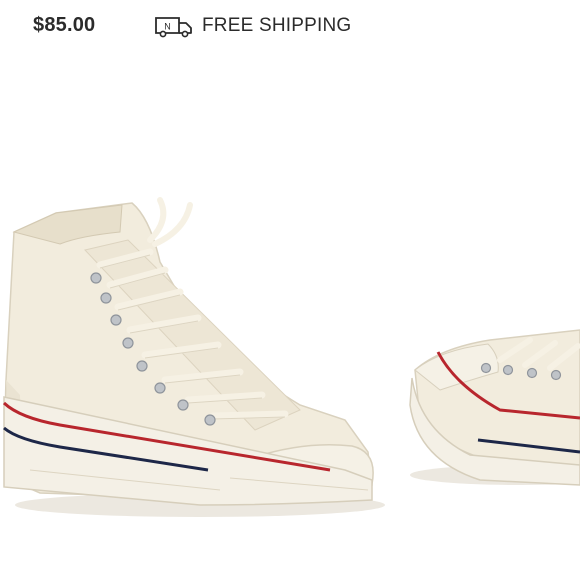 This screenshot has width=580, height=580. What do you see at coordinates (167, 27) in the screenshot?
I see `truck-icon-letter: N` at bounding box center [167, 27].